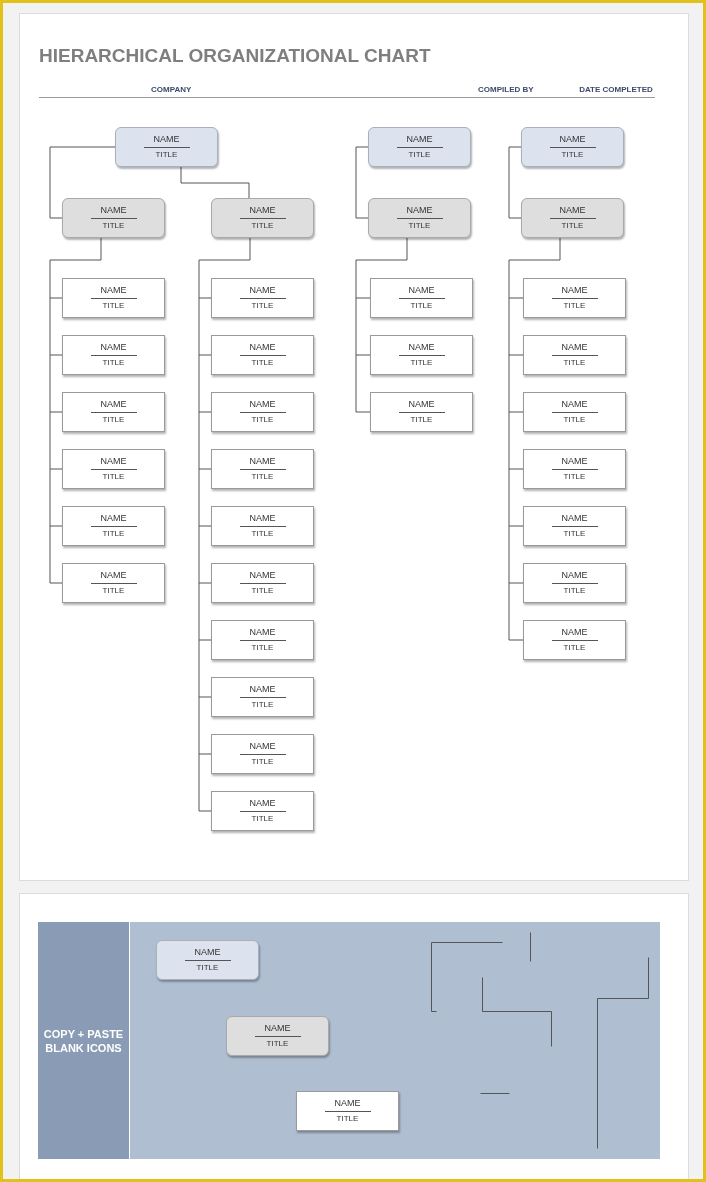 This screenshot has width=706, height=1182. What do you see at coordinates (506, 90) in the screenshot?
I see `header-label: COMPILED BY` at bounding box center [506, 90].